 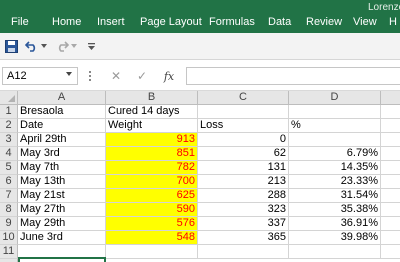 I want to click on row-header-5: 5, so click(x=9, y=168).